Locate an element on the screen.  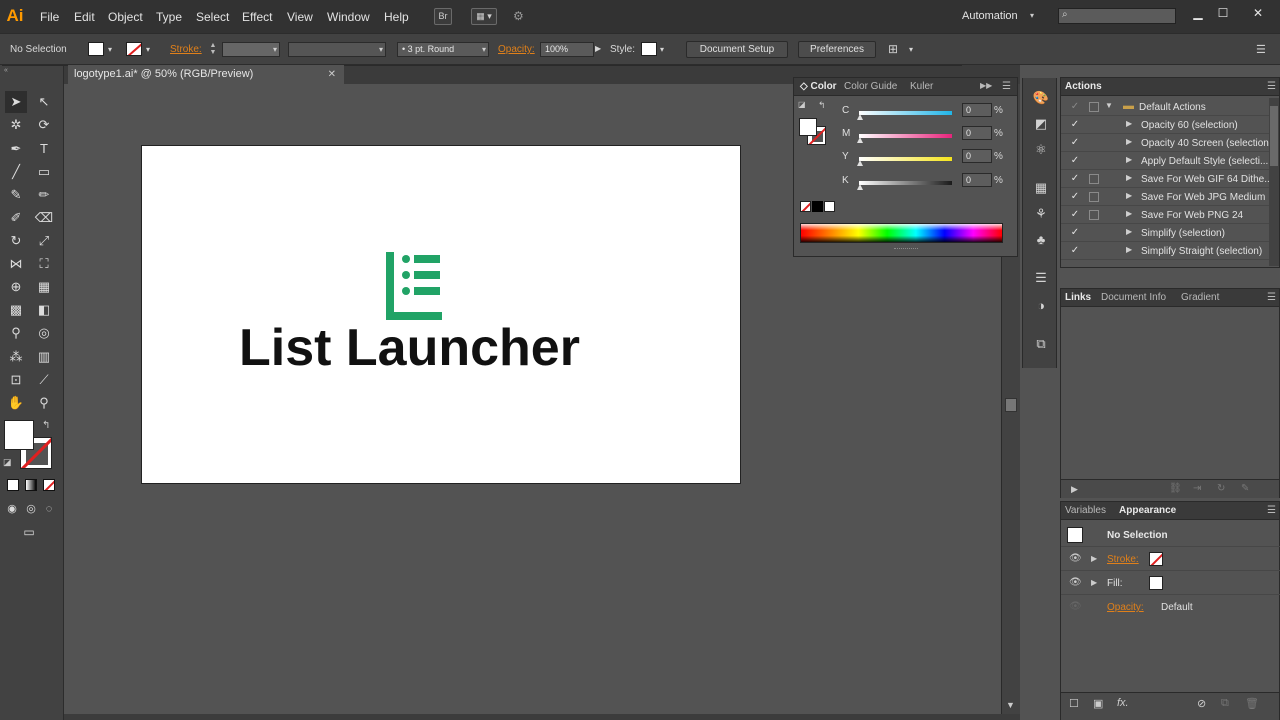
menu-view: View is located at coordinates (300, 17).